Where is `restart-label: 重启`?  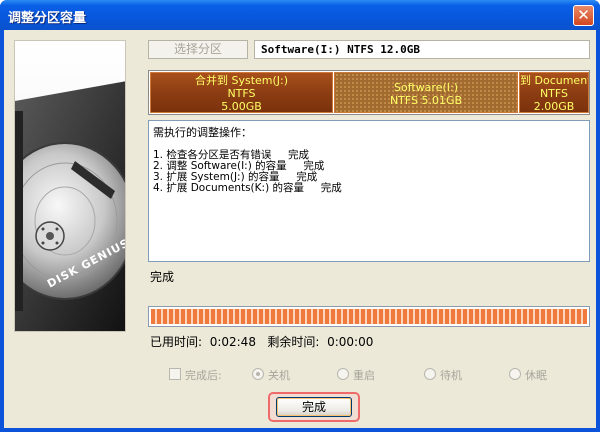 restart-label: 重启 is located at coordinates (364, 375).